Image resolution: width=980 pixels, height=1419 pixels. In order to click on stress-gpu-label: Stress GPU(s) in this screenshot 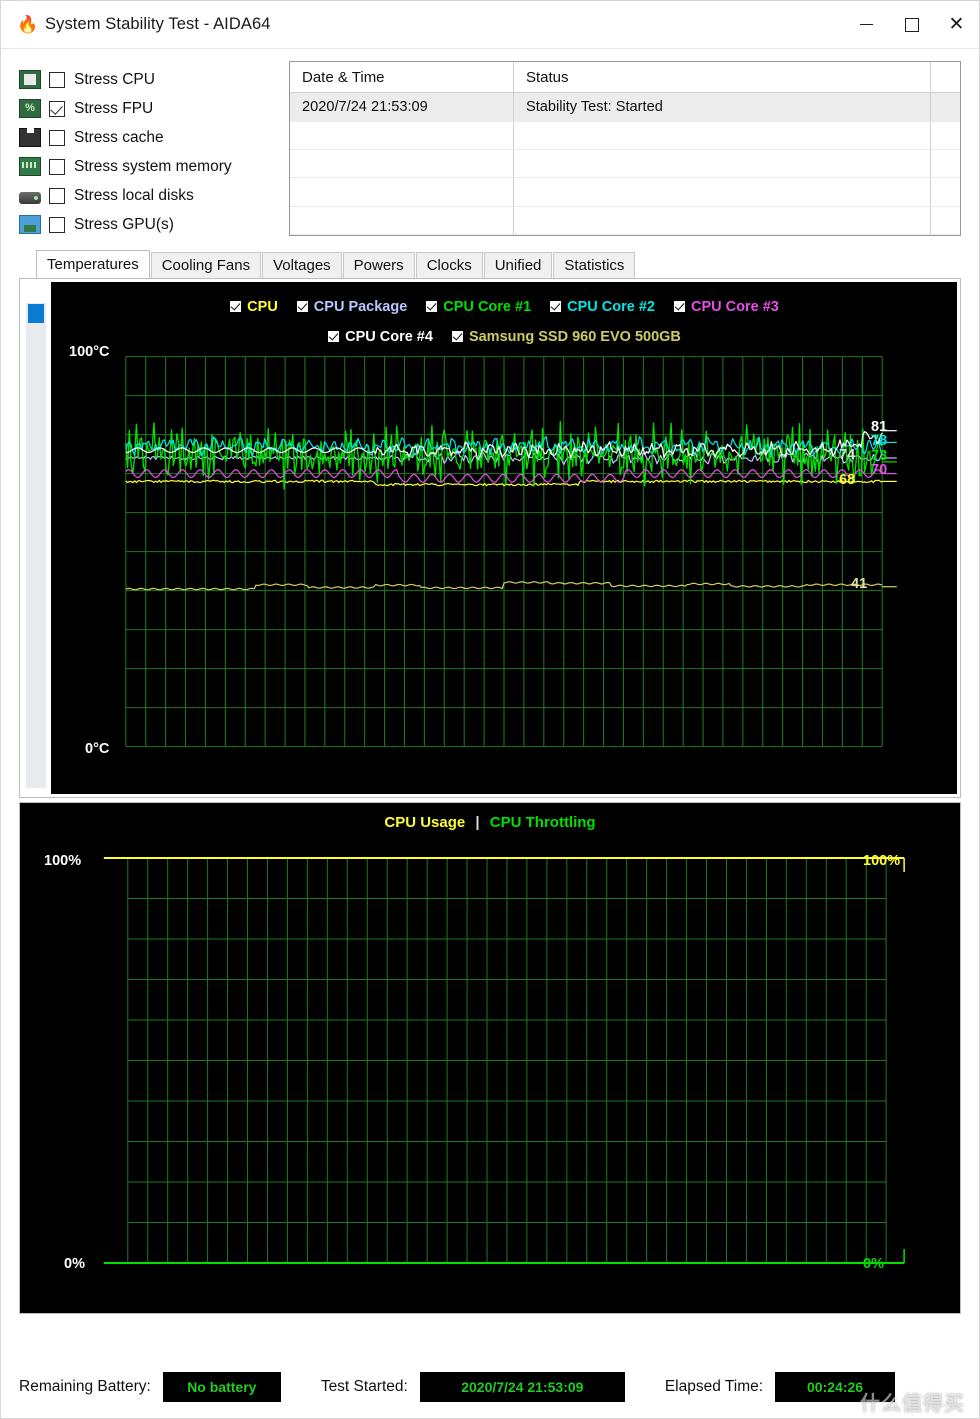, I will do `click(124, 224)`.